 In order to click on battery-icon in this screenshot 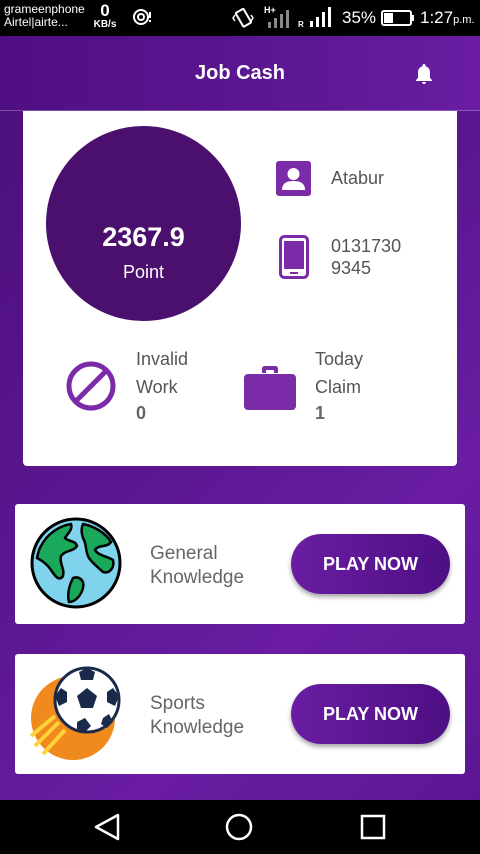, I will do `click(397, 18)`.